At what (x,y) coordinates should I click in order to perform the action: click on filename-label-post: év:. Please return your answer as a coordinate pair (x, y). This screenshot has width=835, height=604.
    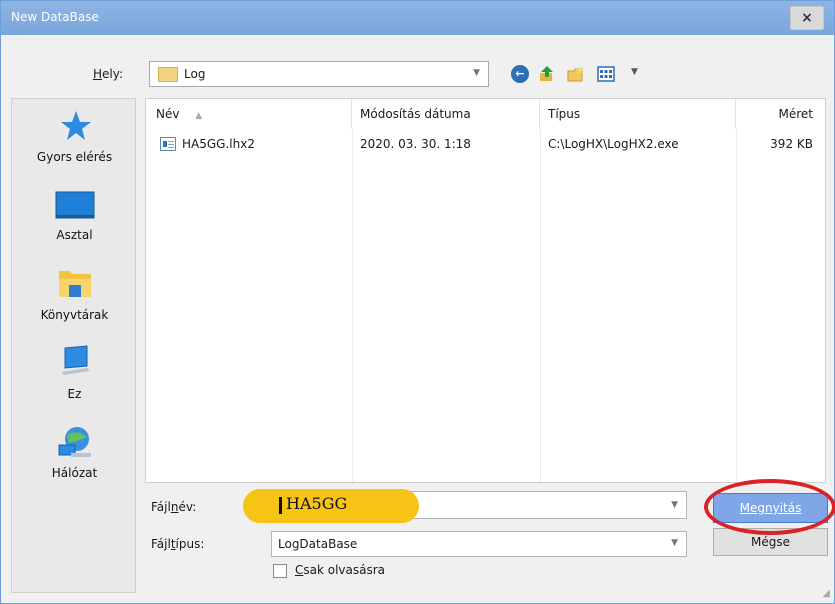
    Looking at the image, I should click on (187, 507).